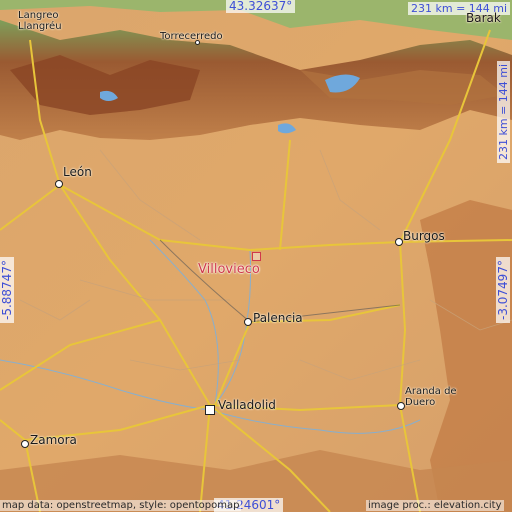  What do you see at coordinates (229, 269) in the screenshot?
I see `target-place-label: Villovieco` at bounding box center [229, 269].